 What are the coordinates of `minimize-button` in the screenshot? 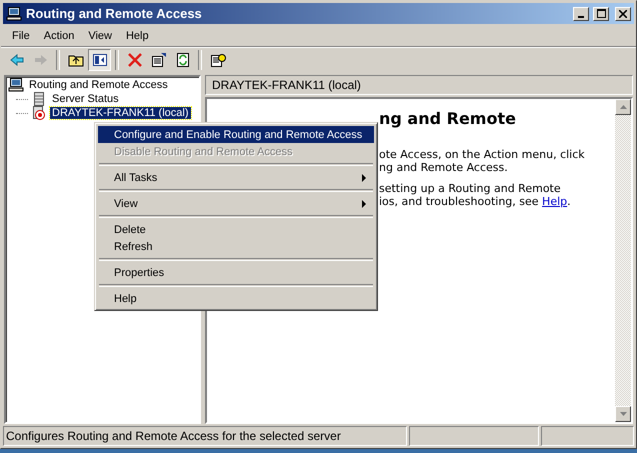 It's located at (581, 13).